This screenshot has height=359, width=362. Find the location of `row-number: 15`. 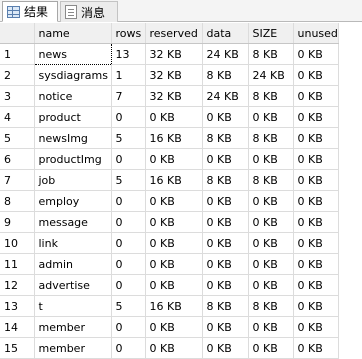

row-number: 15 is located at coordinates (17, 348).